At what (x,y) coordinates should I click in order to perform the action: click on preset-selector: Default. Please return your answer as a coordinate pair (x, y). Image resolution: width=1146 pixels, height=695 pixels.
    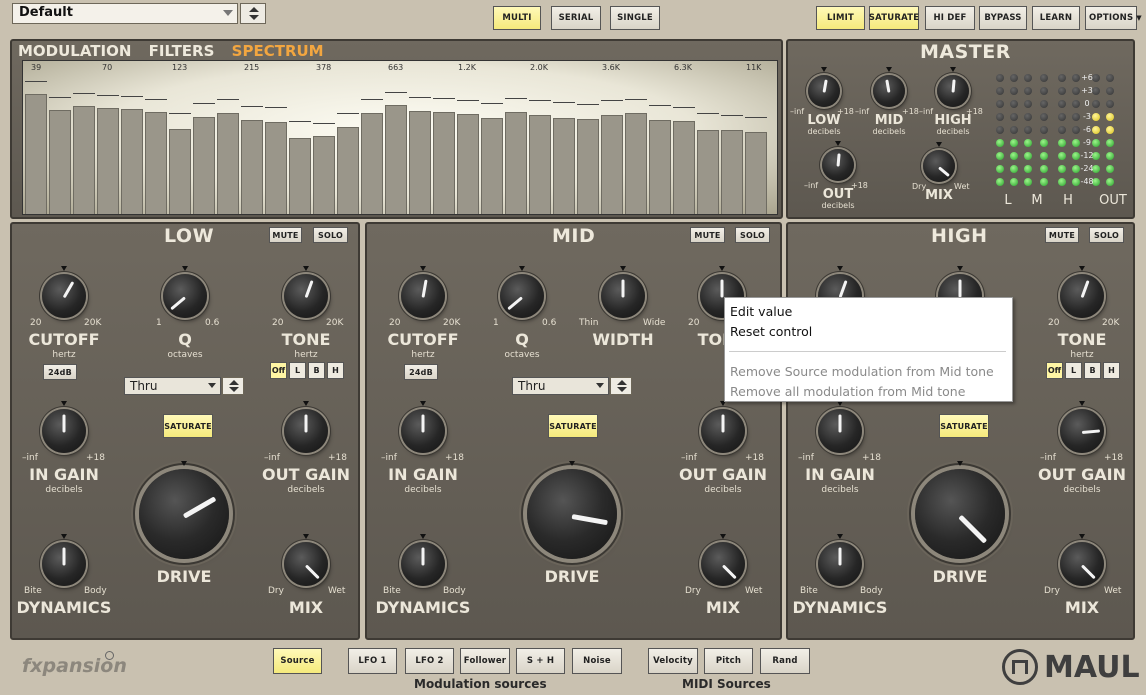
    Looking at the image, I should click on (125, 13).